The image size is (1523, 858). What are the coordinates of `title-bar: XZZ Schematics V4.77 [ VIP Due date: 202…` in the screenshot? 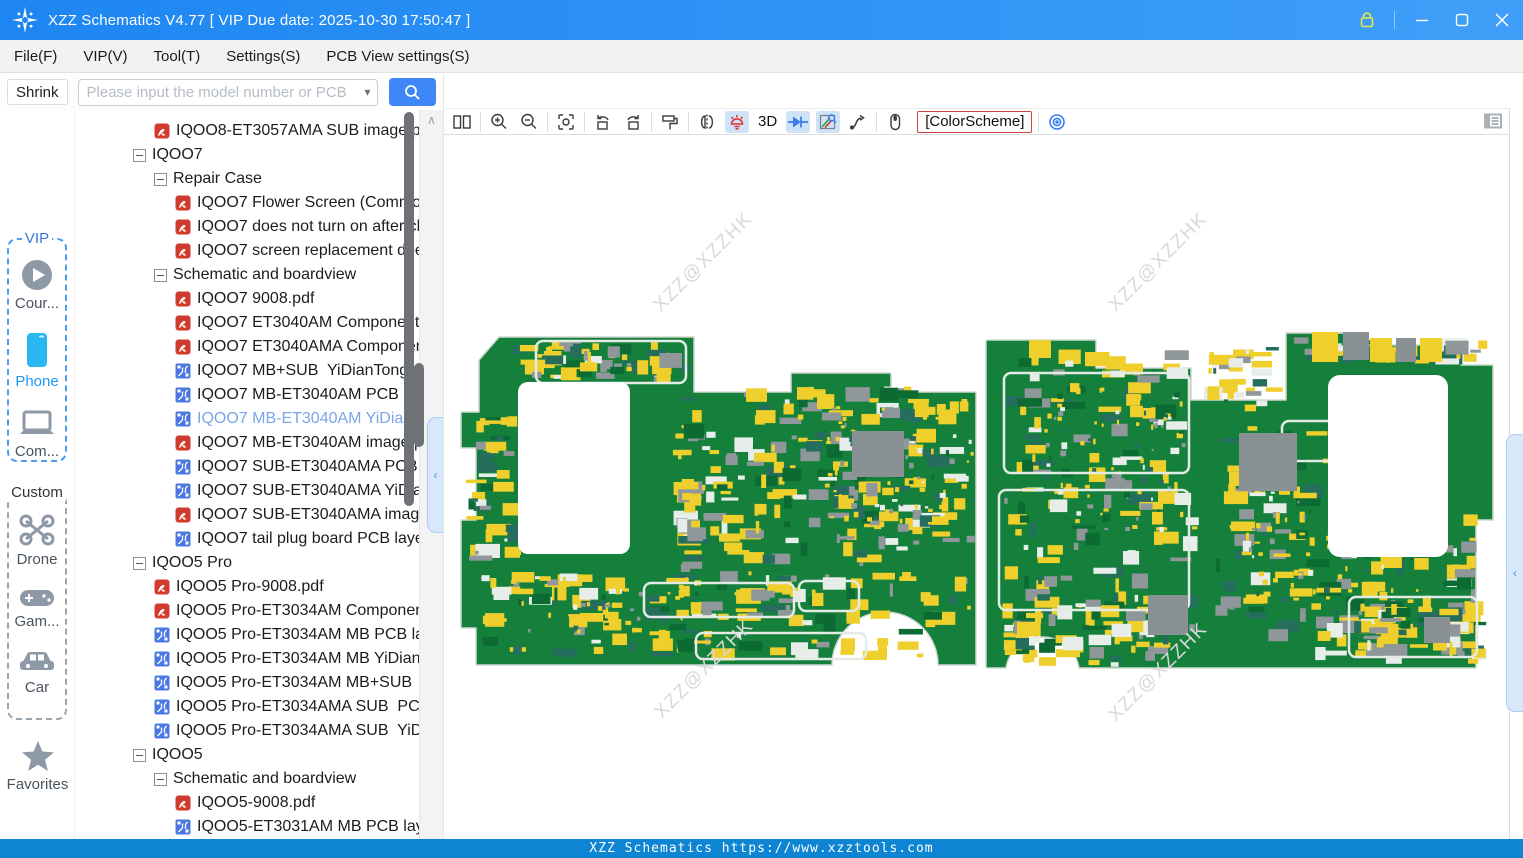 It's located at (761, 20).